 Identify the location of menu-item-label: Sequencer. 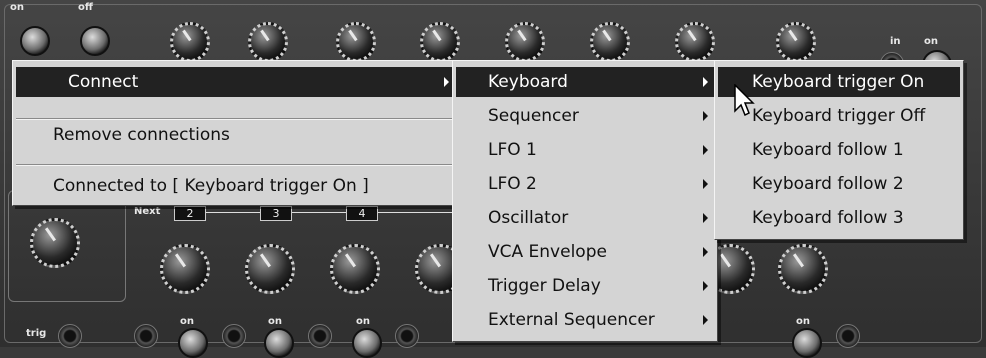
(533, 116).